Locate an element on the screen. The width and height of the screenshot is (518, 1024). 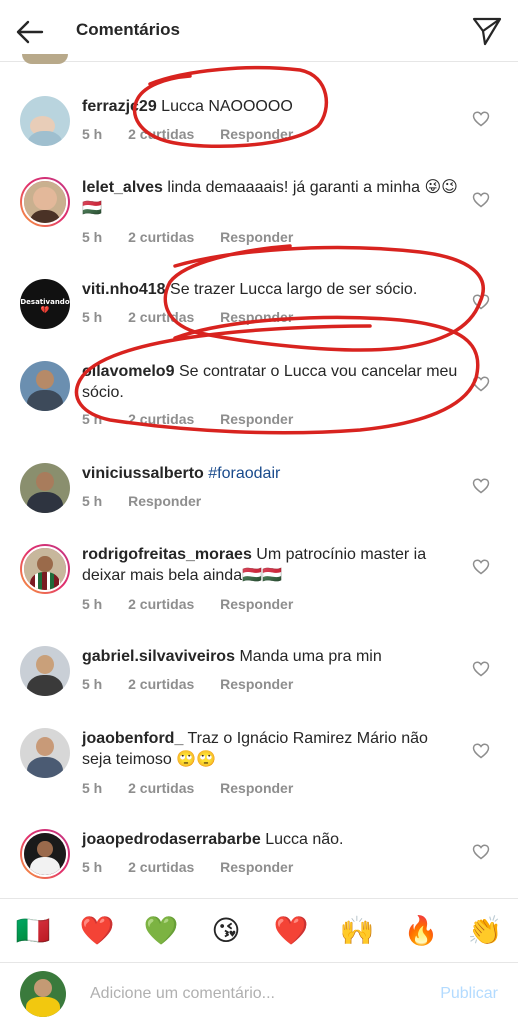
comment-text: gabriel.silvaviveiros Manda uma pra min is located at coordinates (271, 656).